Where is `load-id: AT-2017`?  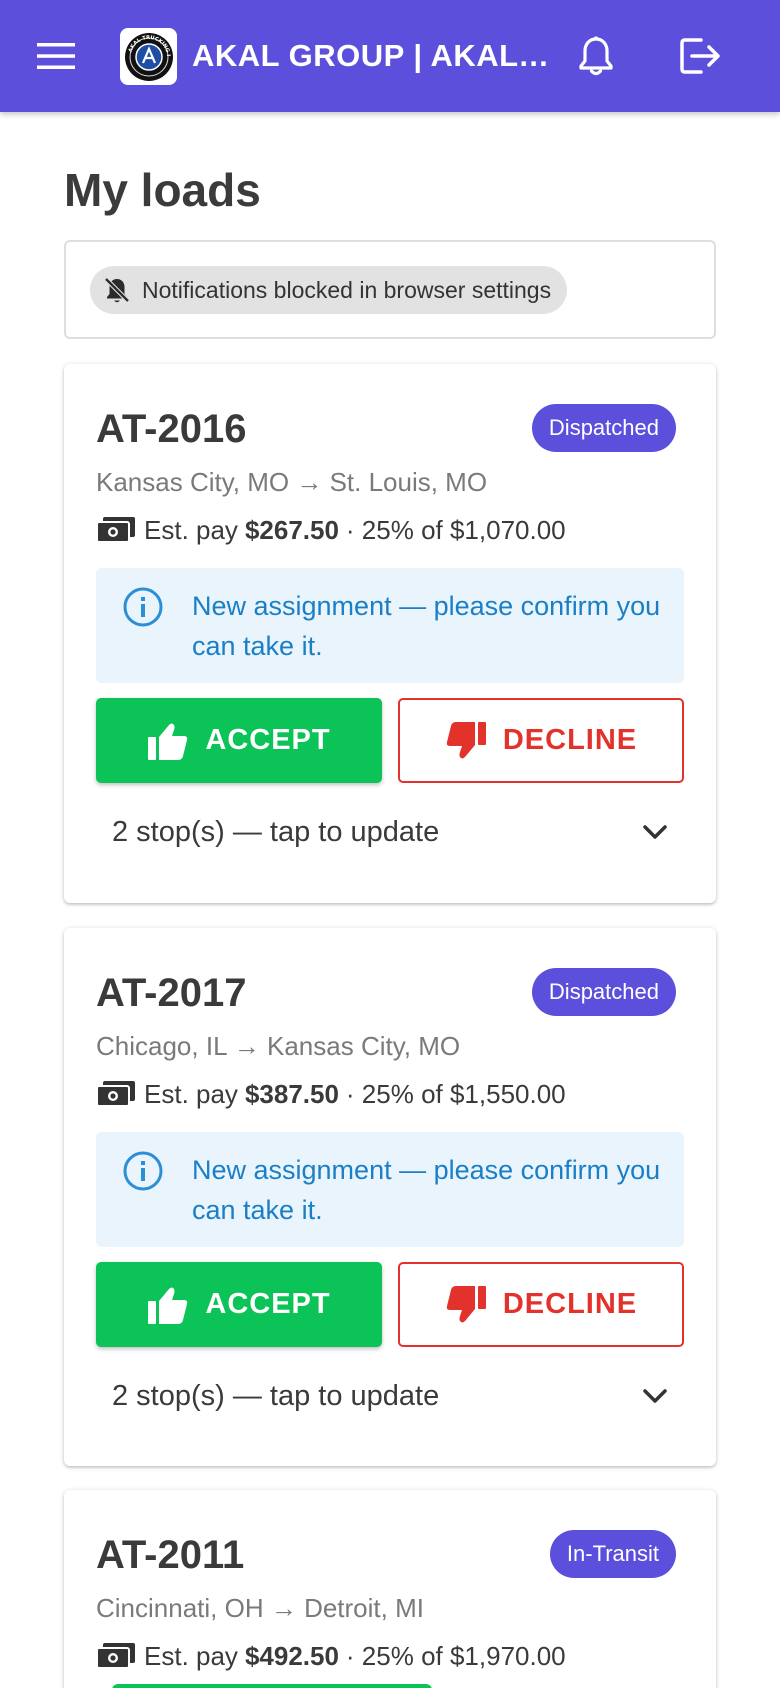
load-id: AT-2017 is located at coordinates (171, 993).